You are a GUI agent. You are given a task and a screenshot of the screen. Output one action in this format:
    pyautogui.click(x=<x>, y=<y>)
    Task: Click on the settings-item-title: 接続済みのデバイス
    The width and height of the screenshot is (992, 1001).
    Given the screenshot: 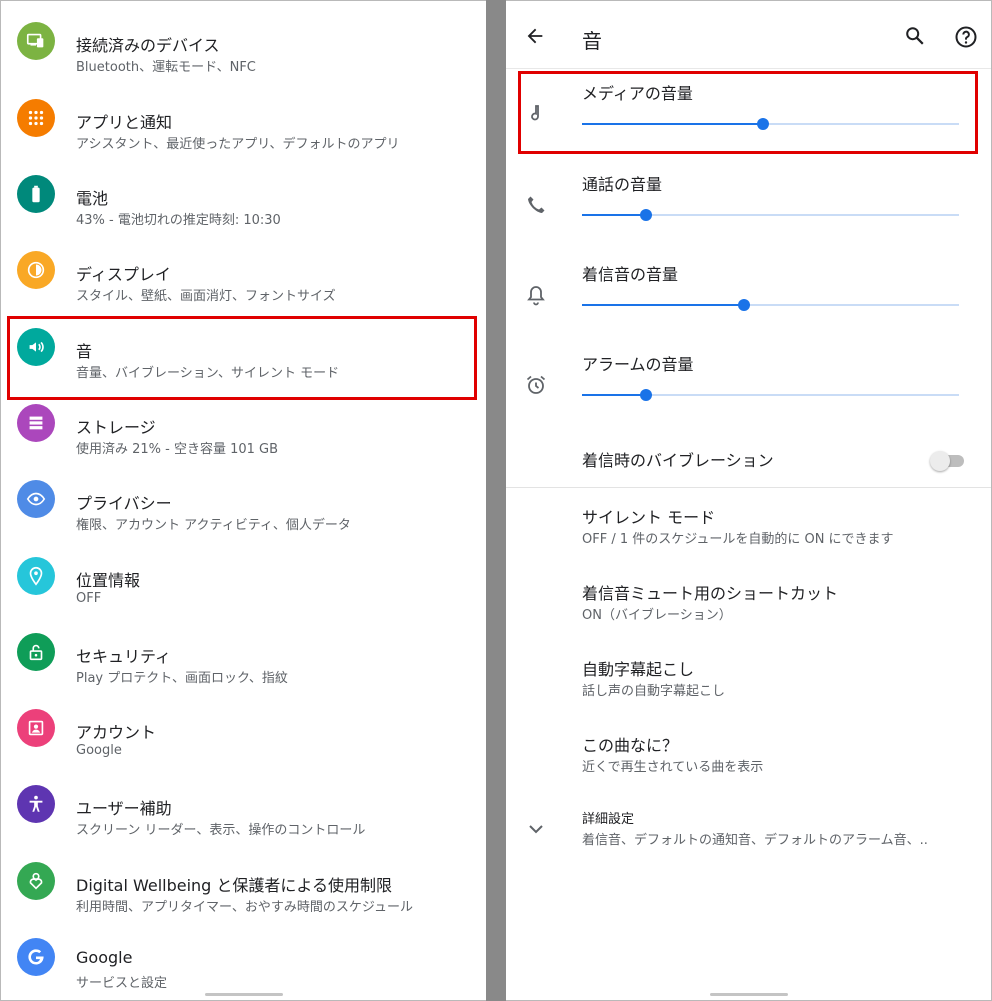 What is the action you would take?
    pyautogui.click(x=148, y=45)
    